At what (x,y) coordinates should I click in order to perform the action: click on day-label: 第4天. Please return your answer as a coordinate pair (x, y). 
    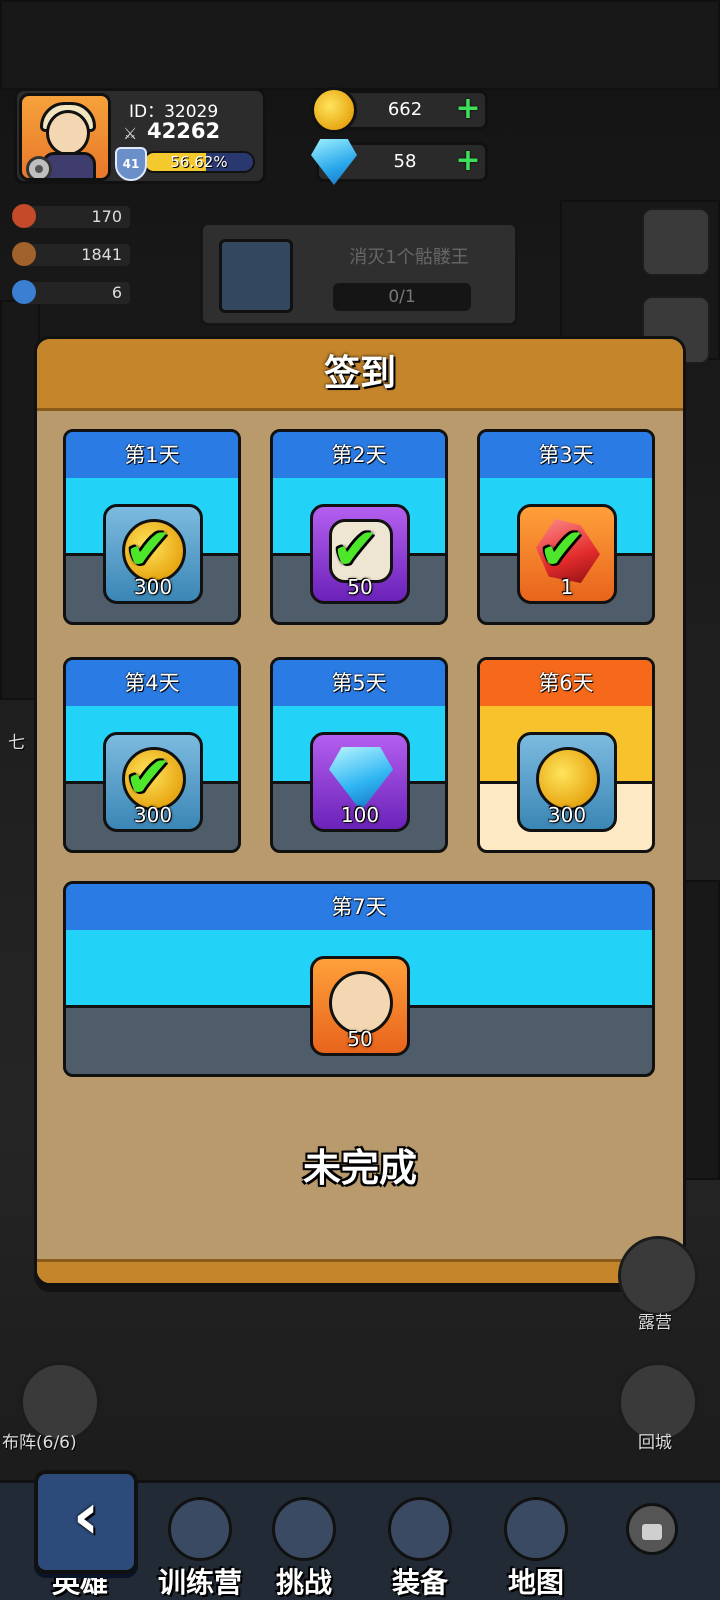
    Looking at the image, I should click on (152, 683).